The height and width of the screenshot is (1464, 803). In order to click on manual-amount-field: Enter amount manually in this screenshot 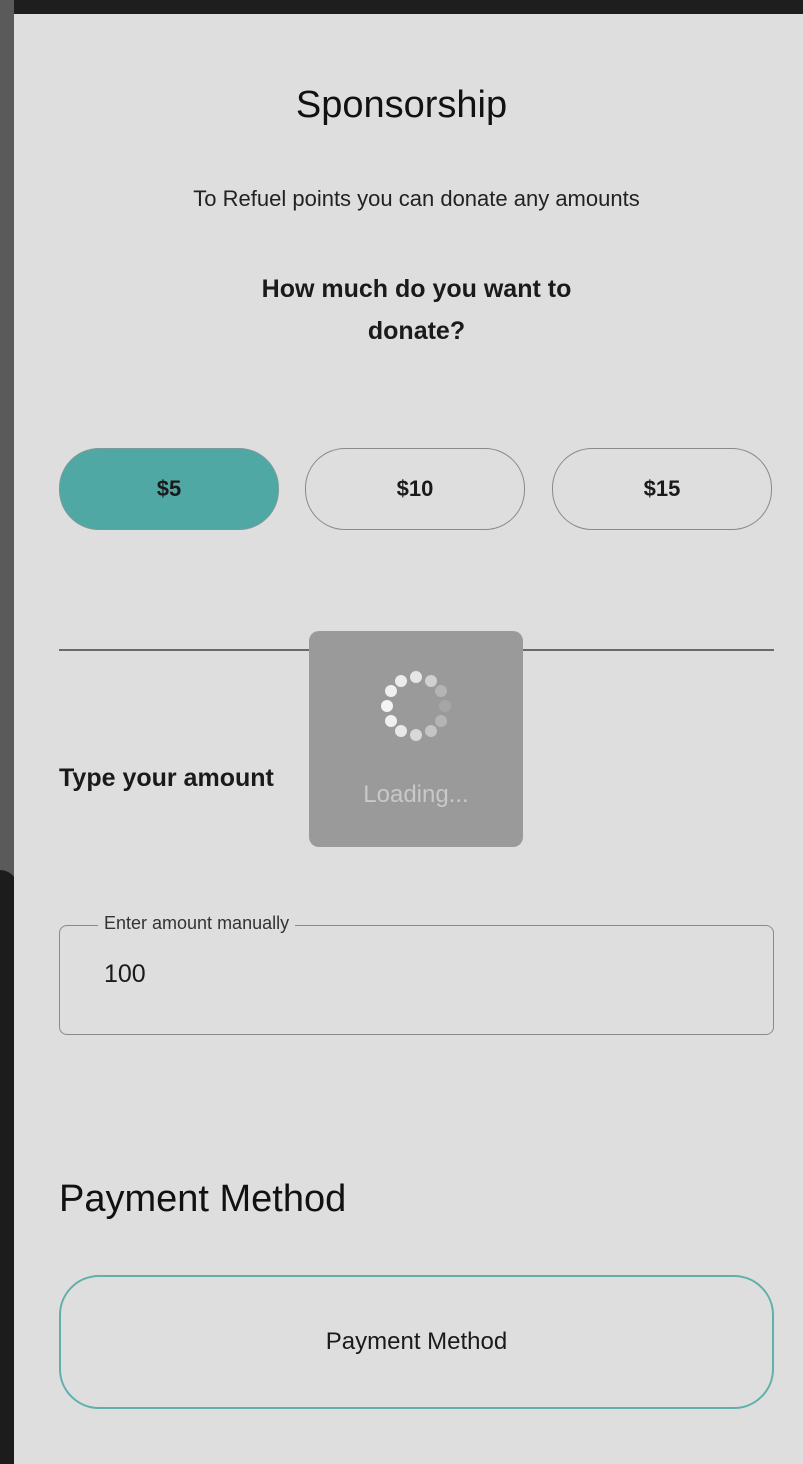, I will do `click(416, 974)`.